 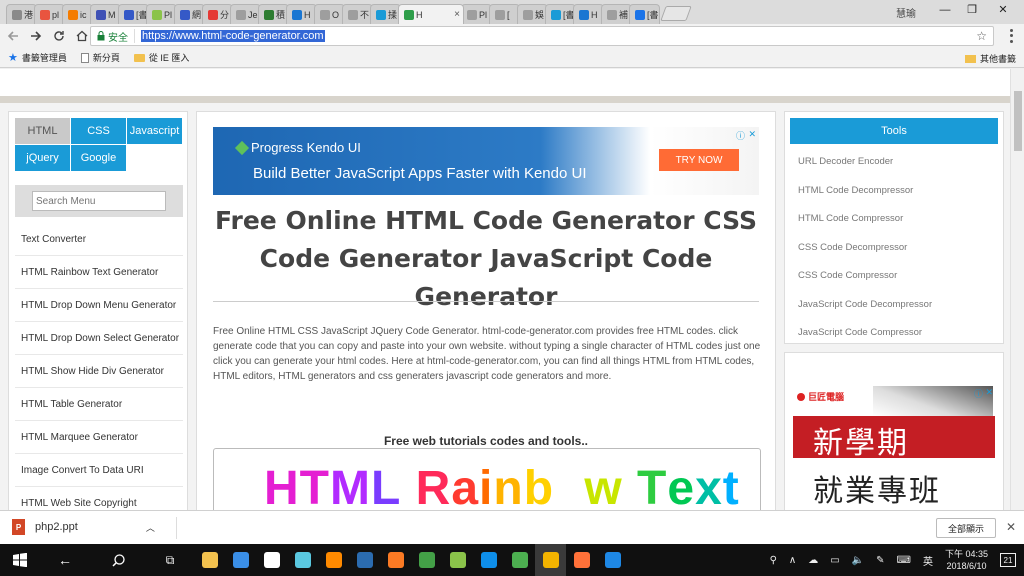 I want to click on tool-link: HTML Code Compressor, so click(x=898, y=219).